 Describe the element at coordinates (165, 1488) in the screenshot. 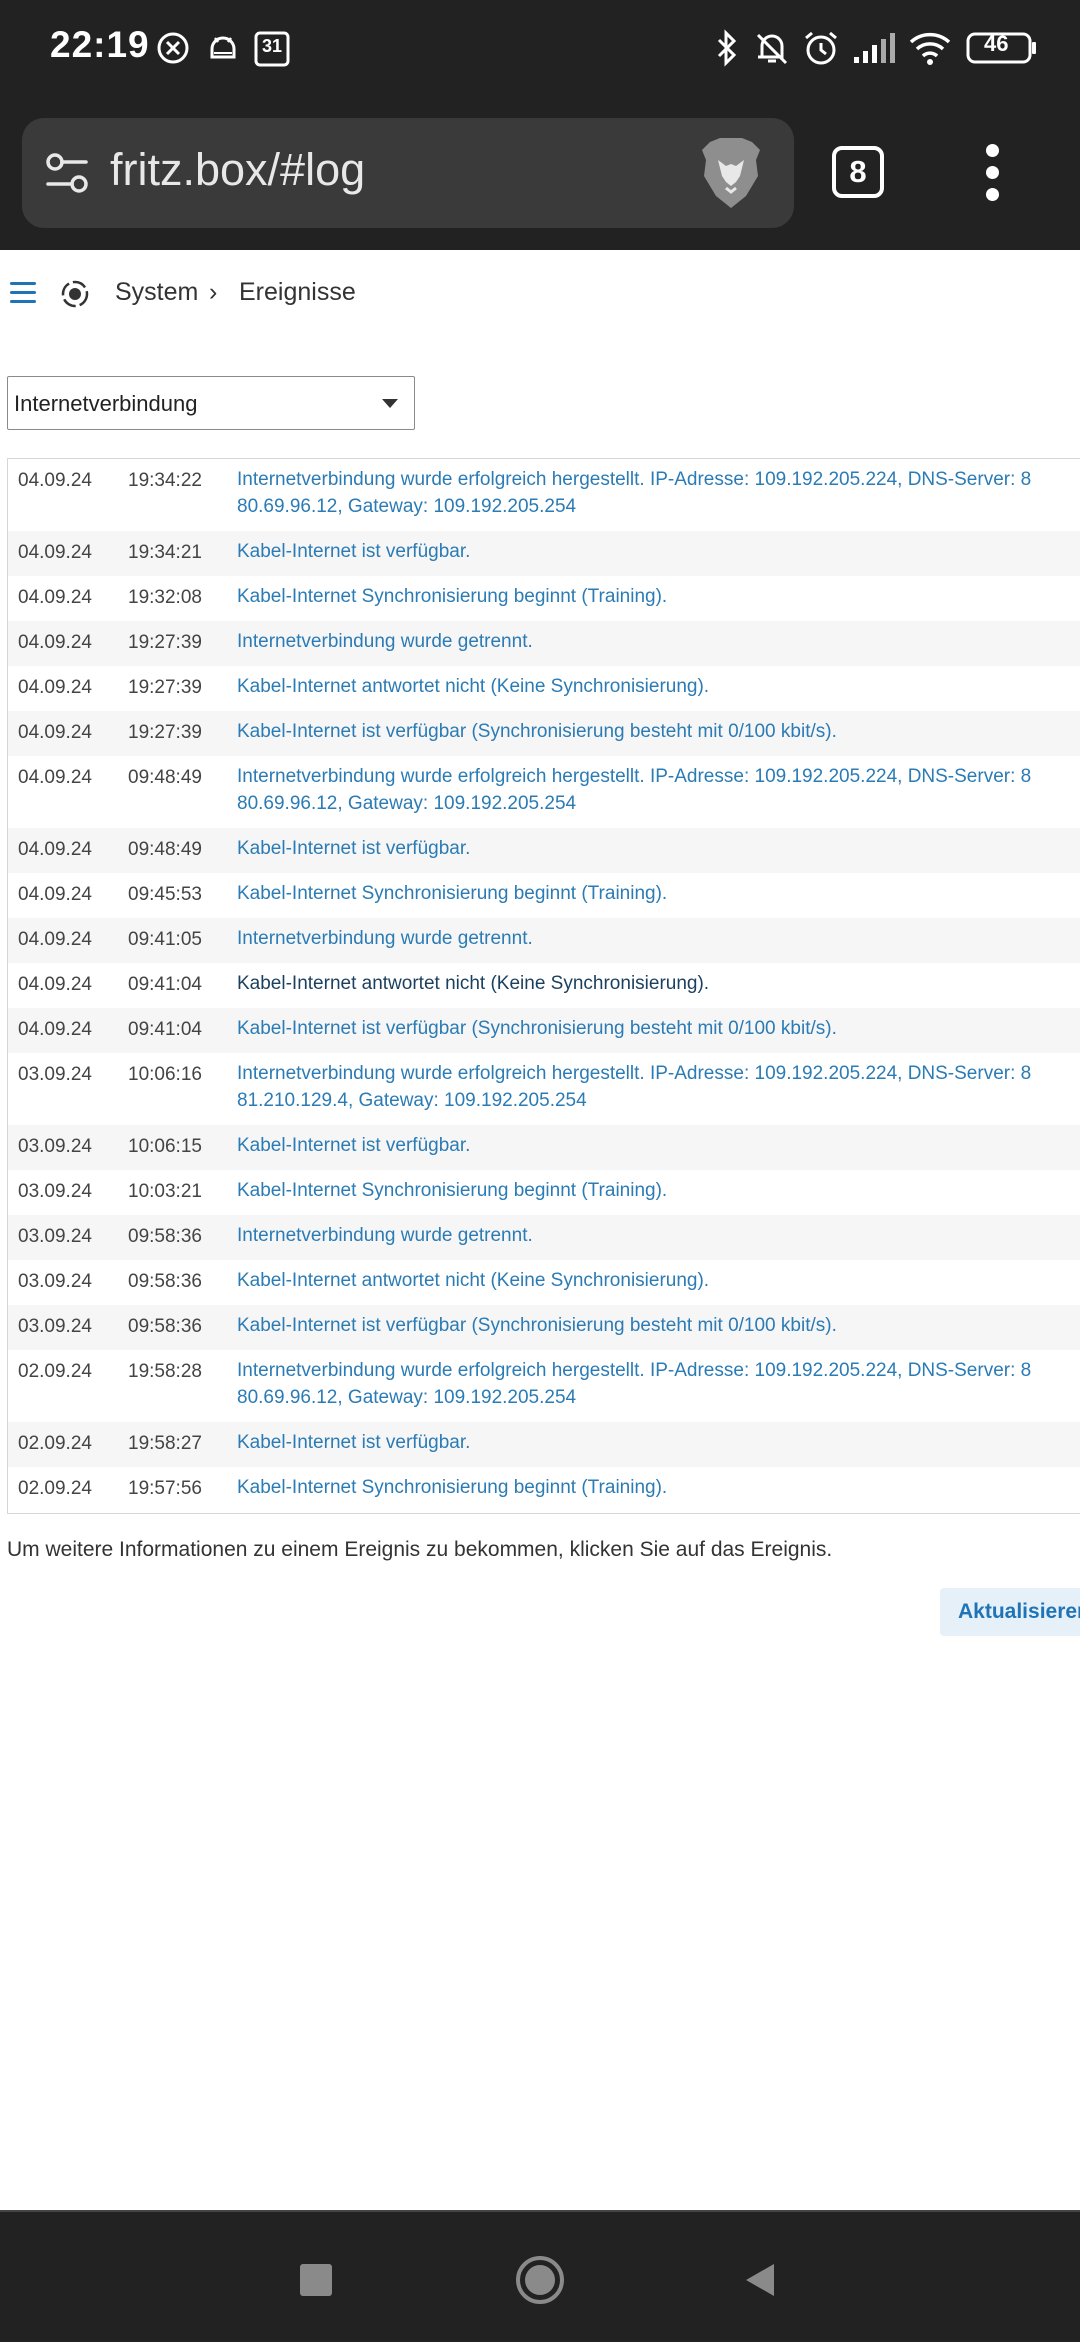

I see `log-time: 19:57:56` at that location.